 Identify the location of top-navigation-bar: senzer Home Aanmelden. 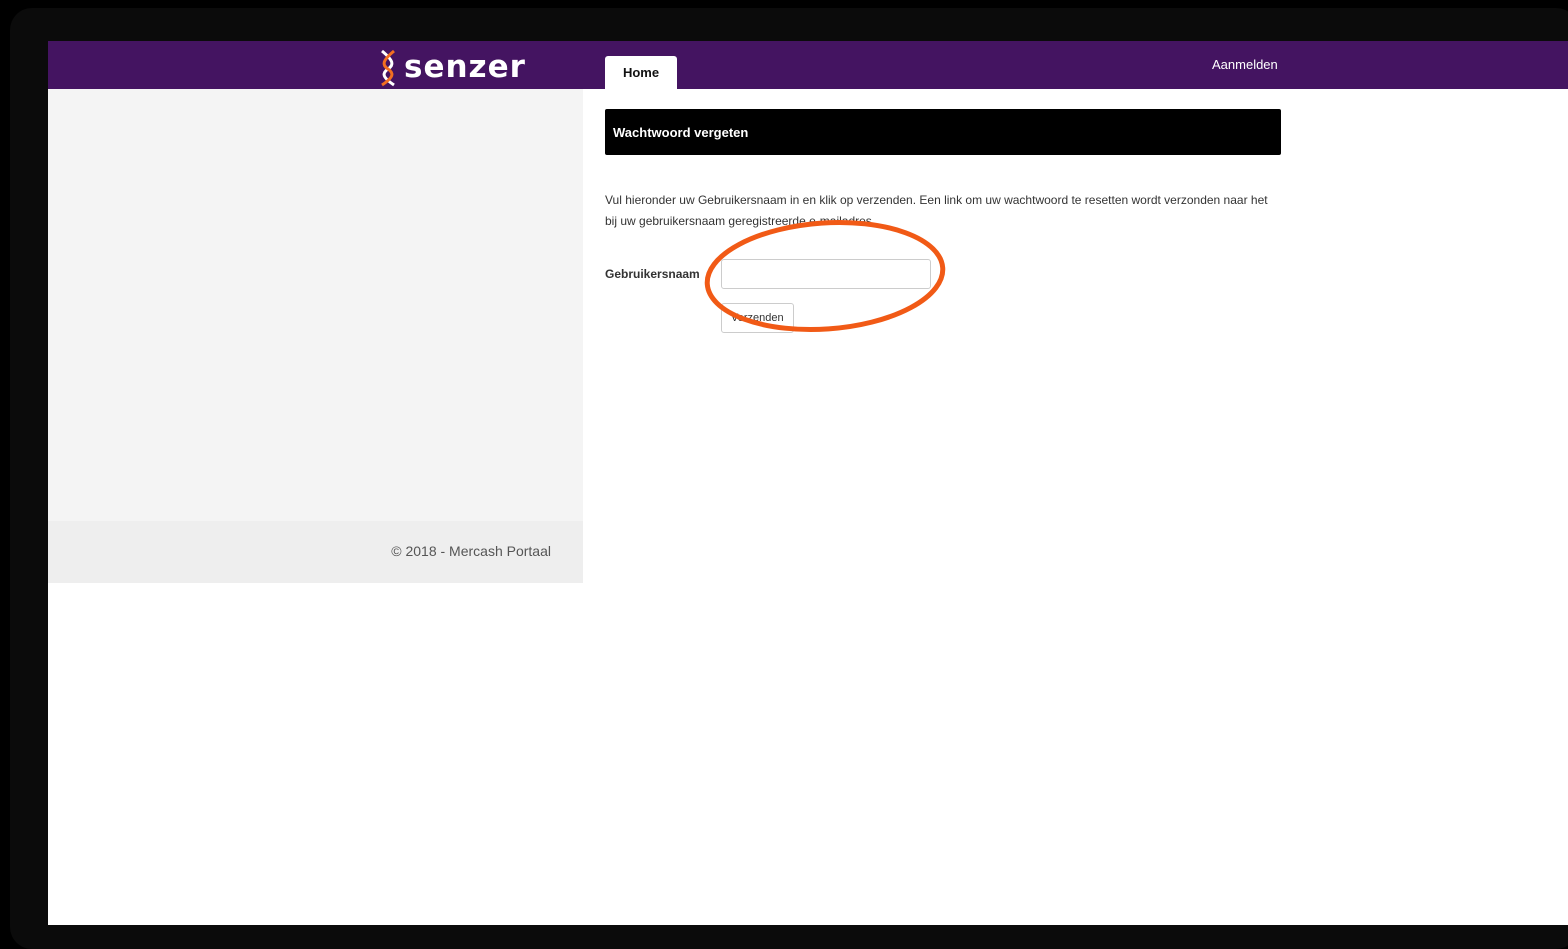
(808, 65).